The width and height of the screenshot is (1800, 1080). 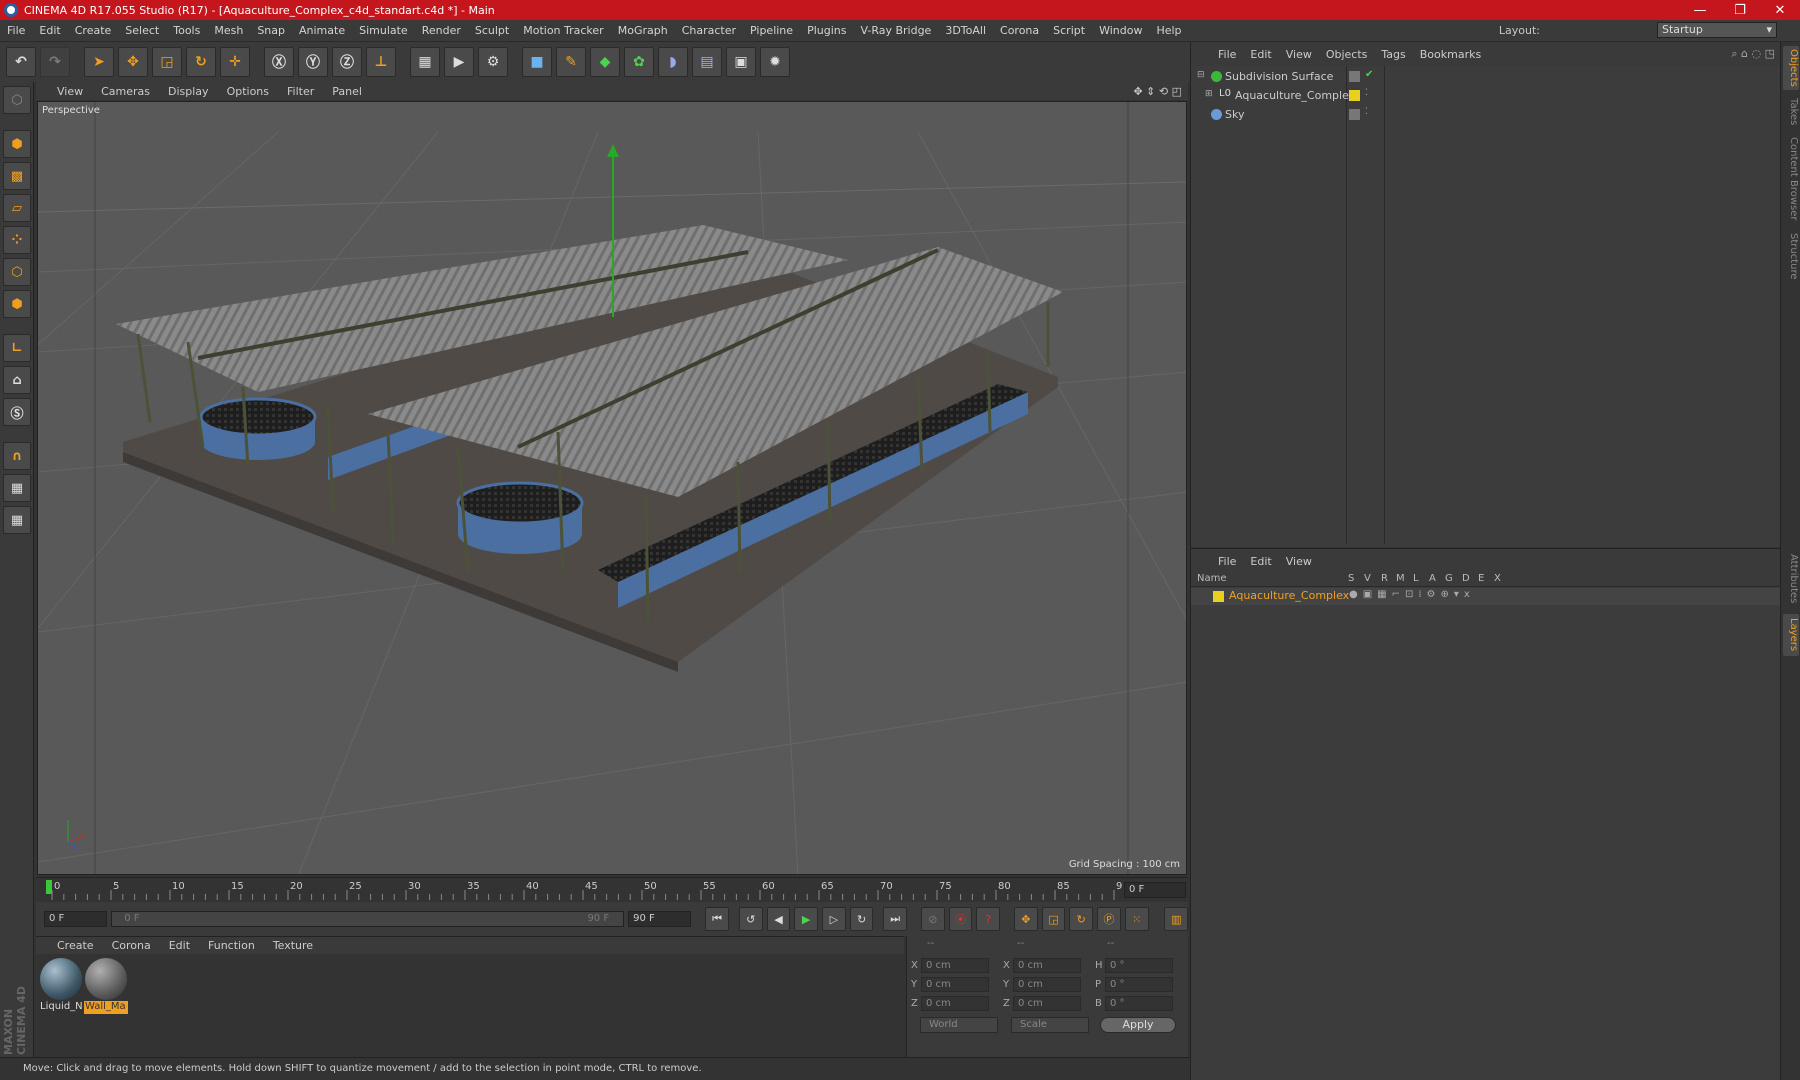 I want to click on add-floor-button: ▤, so click(x=707, y=62).